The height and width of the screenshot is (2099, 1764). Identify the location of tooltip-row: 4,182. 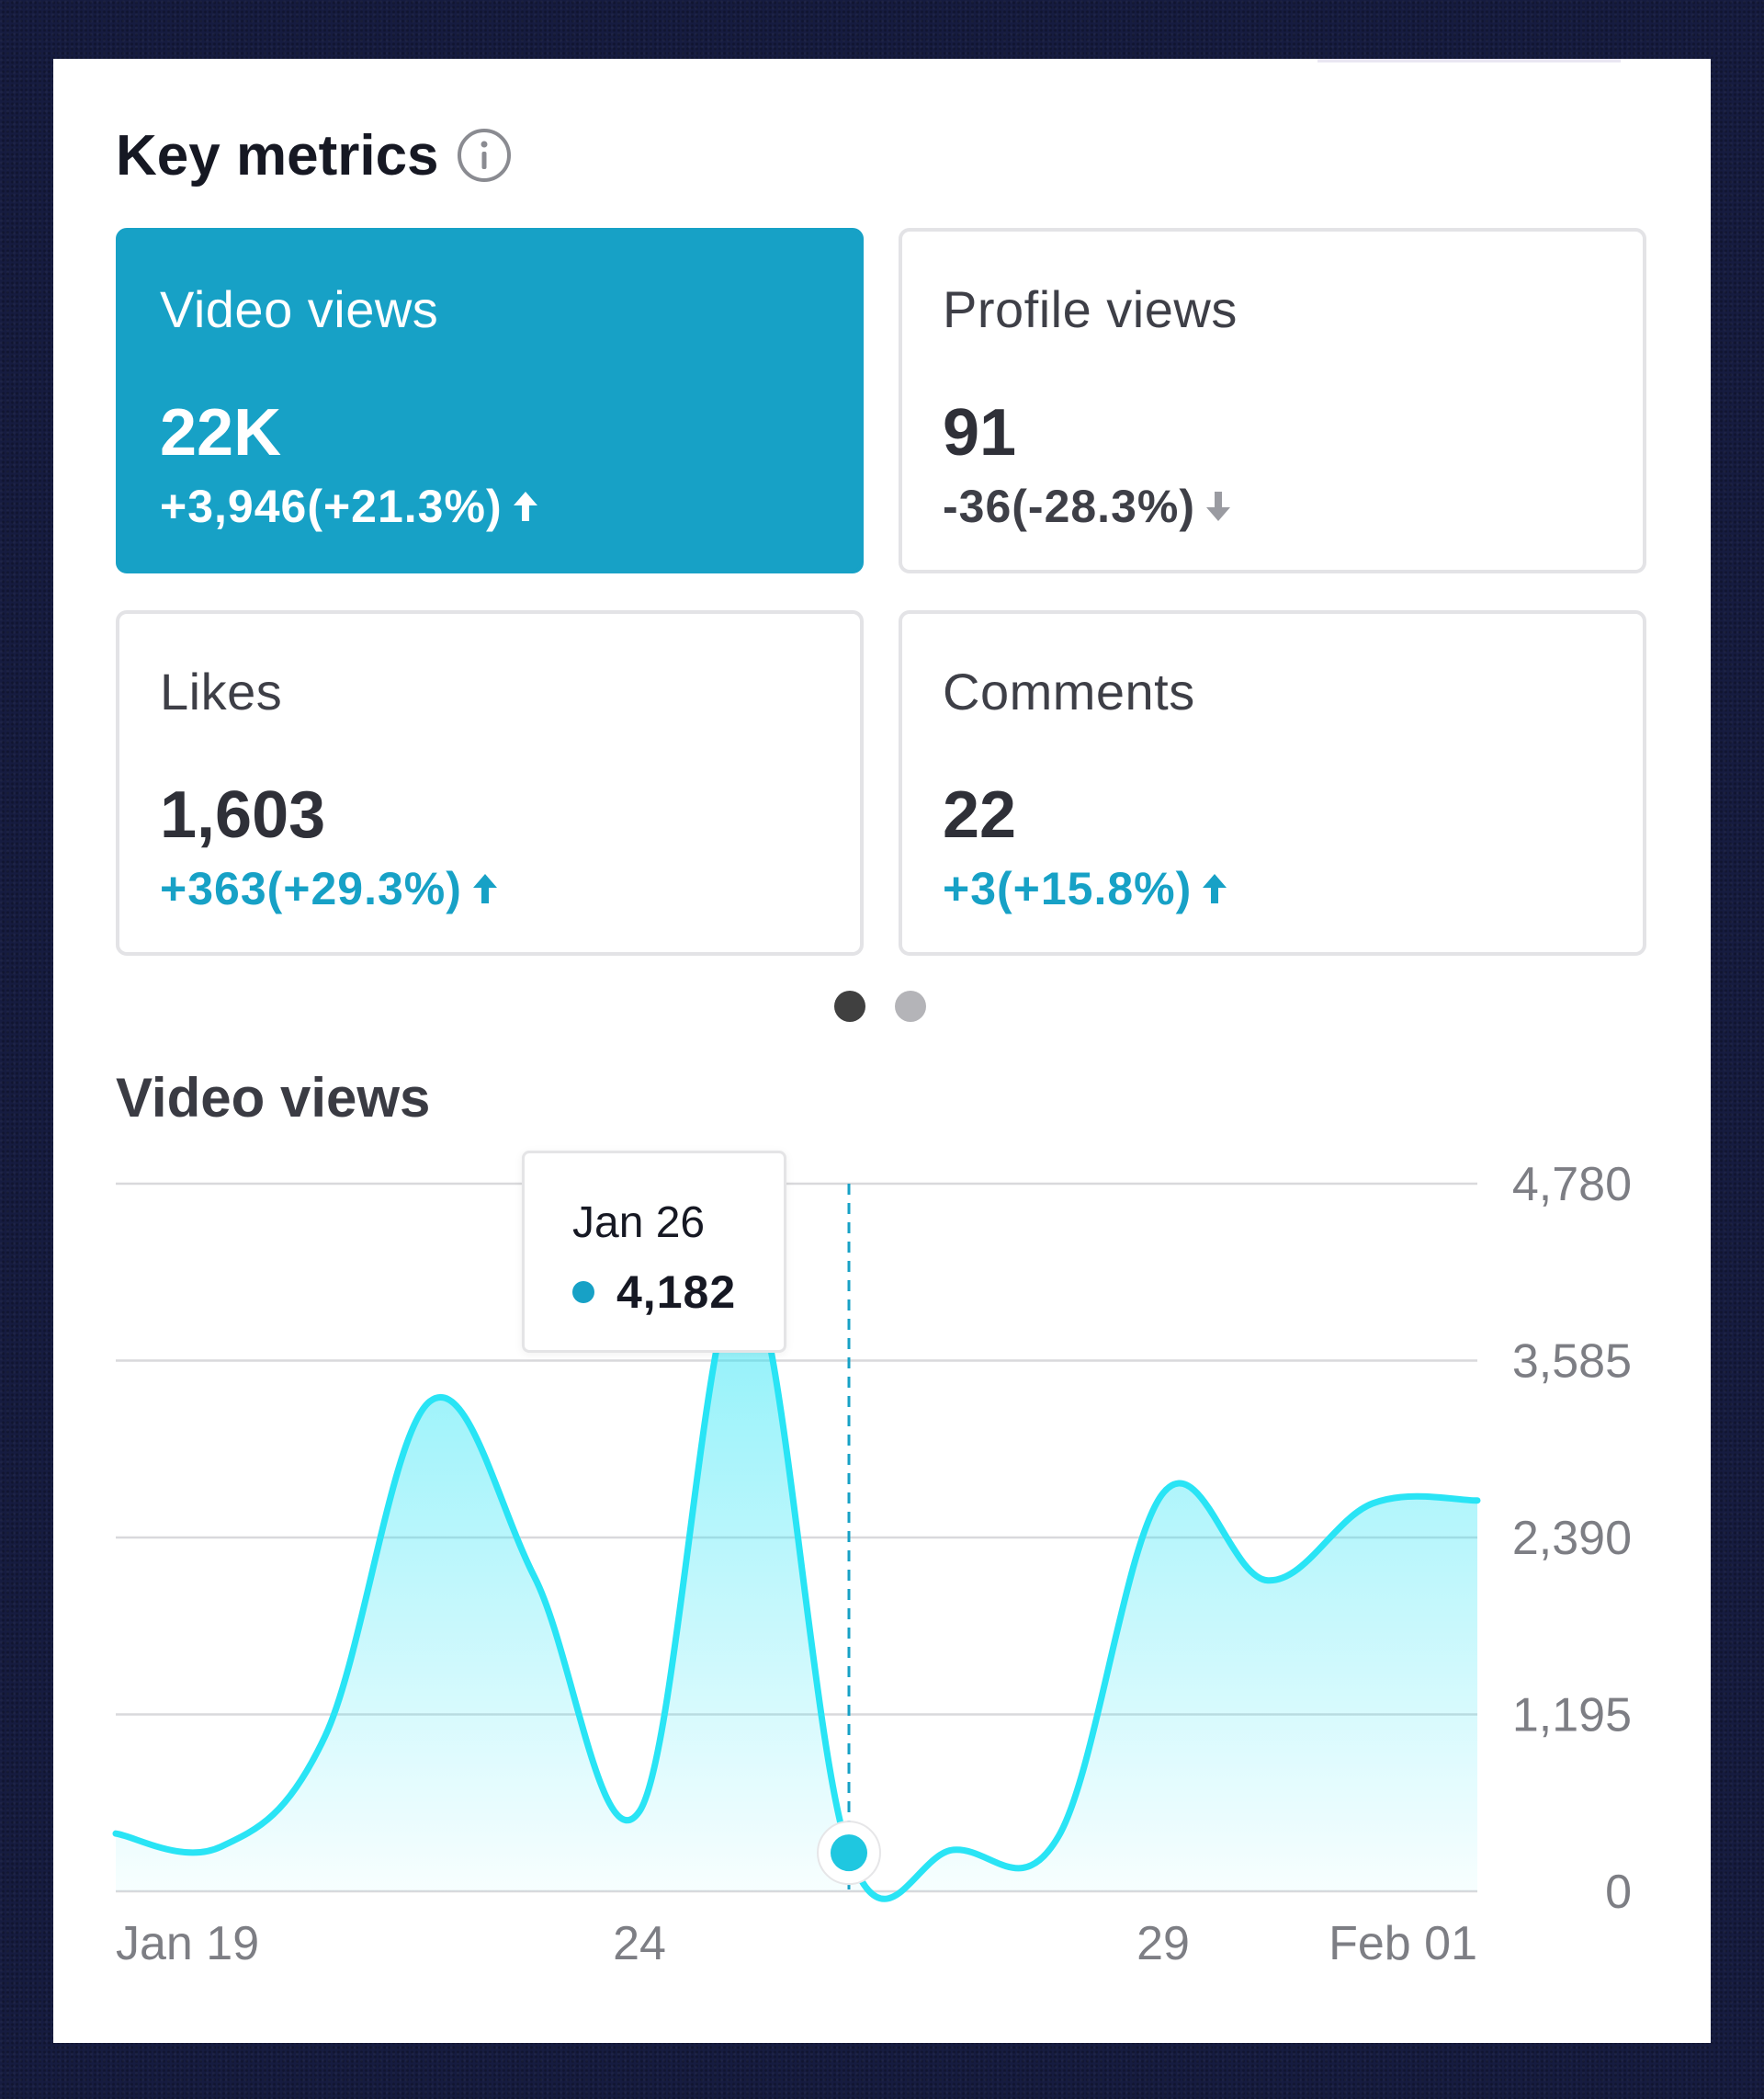
(654, 1292).